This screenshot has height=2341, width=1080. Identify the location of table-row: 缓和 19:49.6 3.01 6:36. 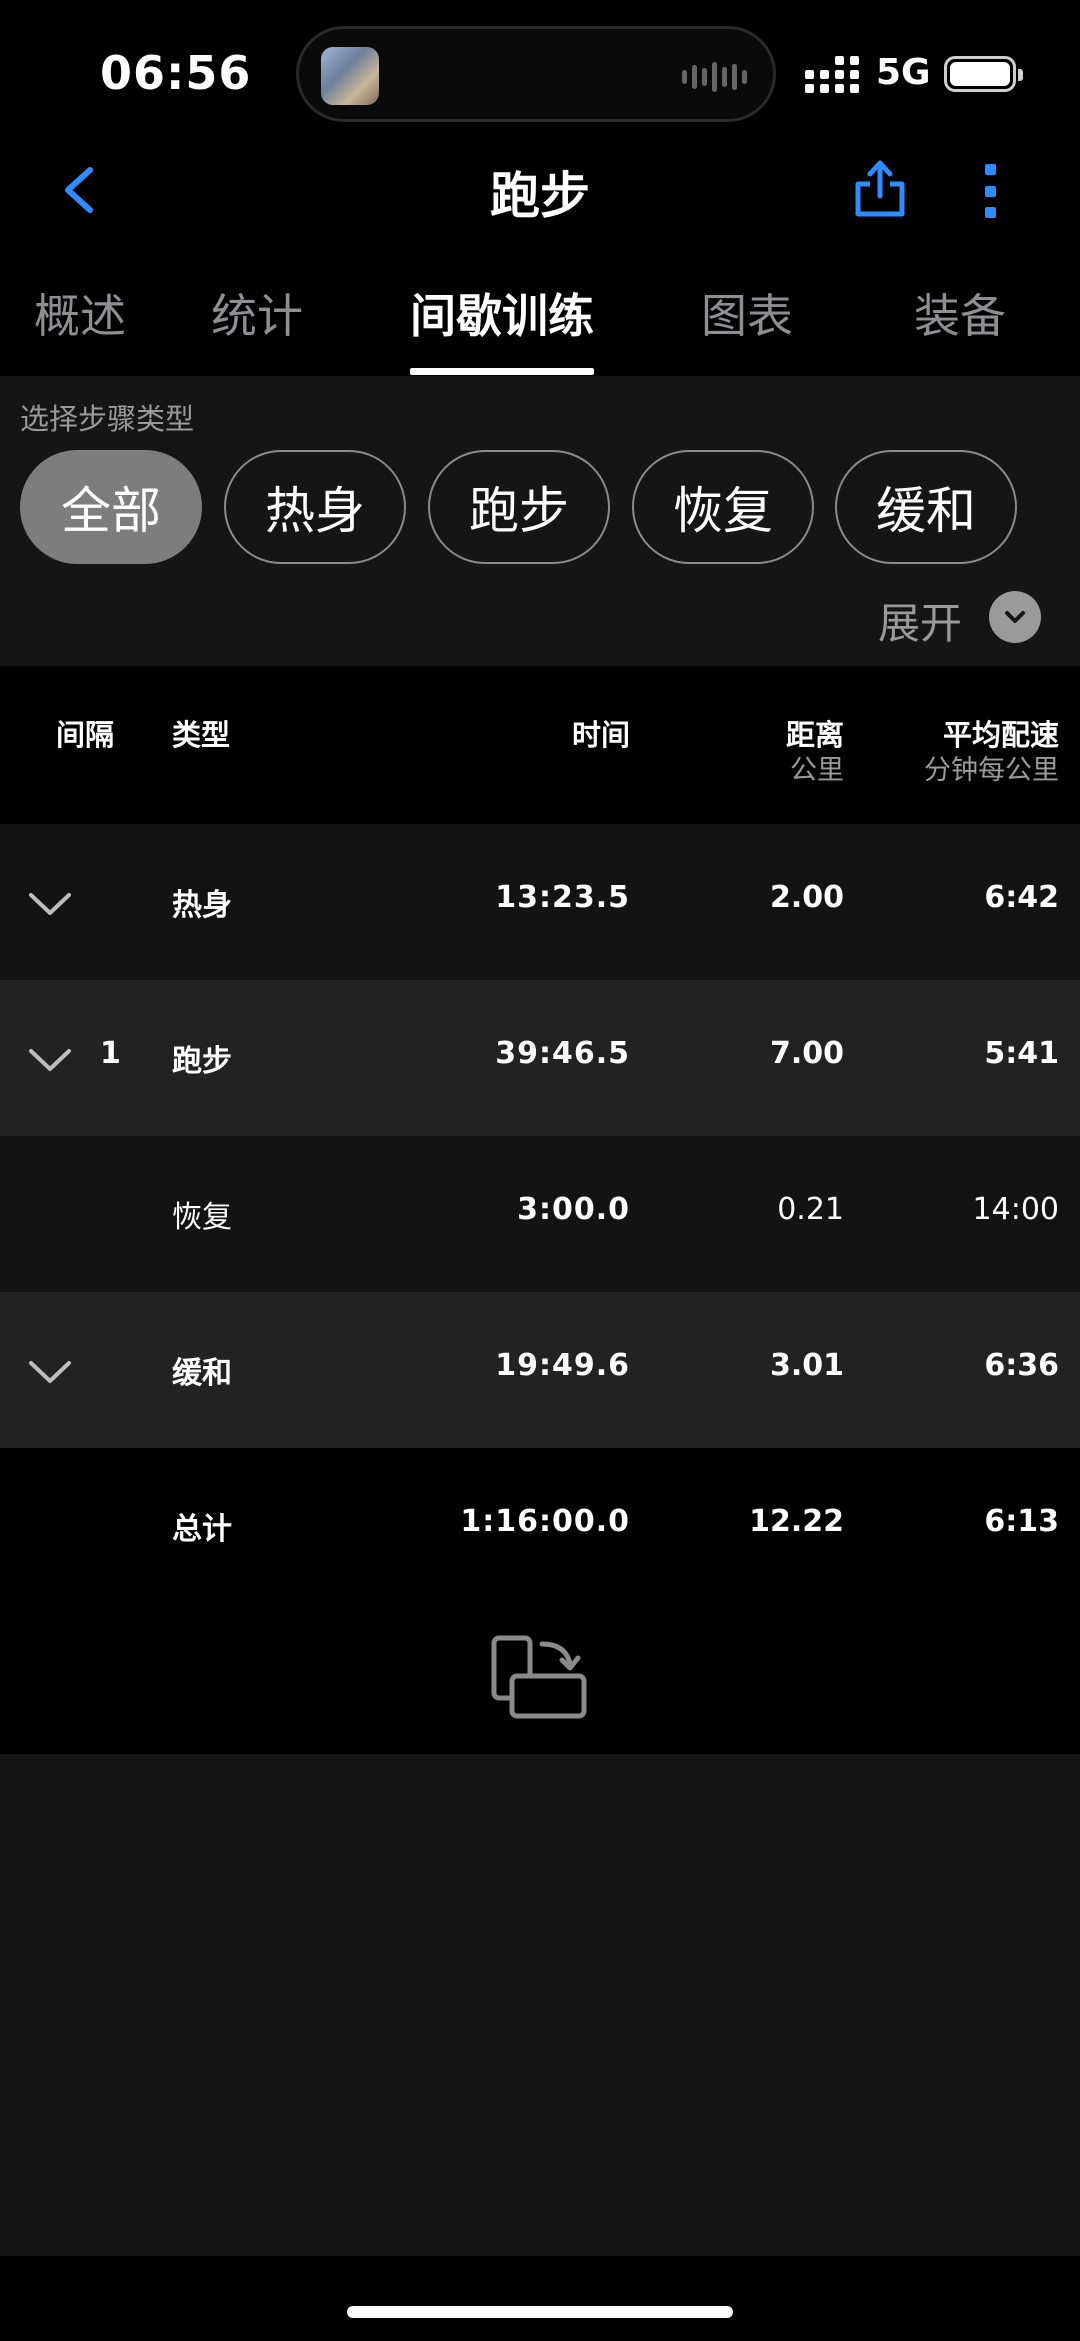
(540, 1370).